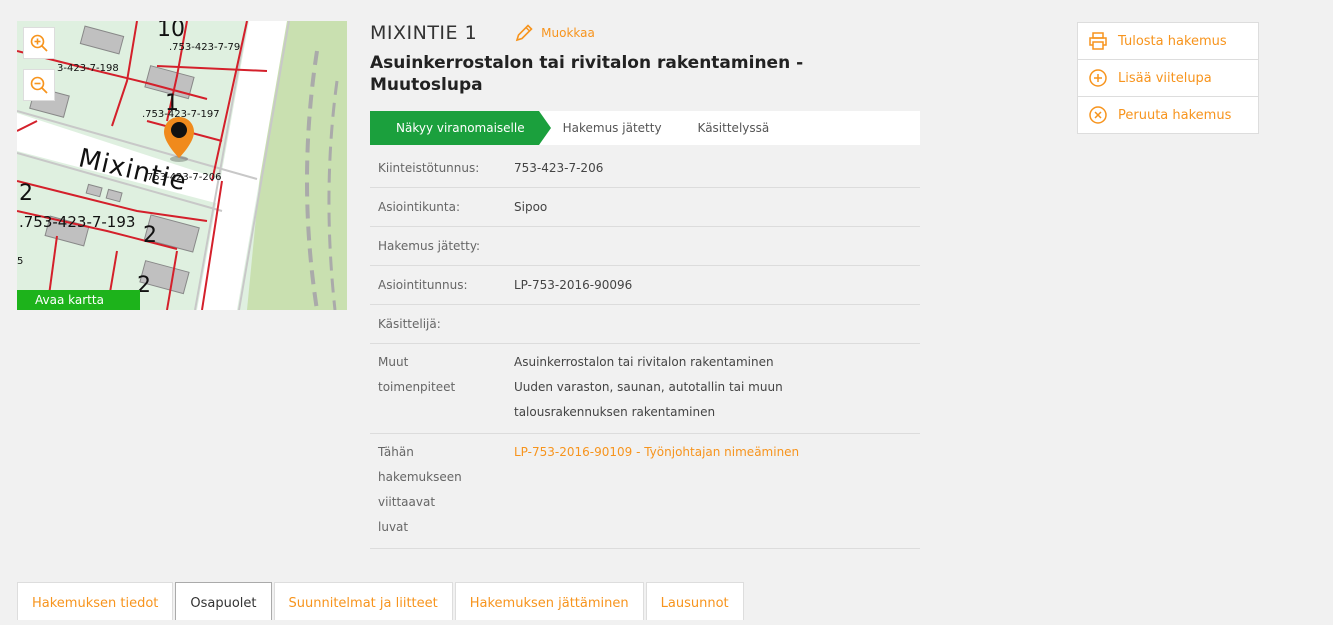 The width and height of the screenshot is (1333, 625). What do you see at coordinates (88, 68) in the screenshot?
I see `map-parcel-label: 3-423-7-198` at bounding box center [88, 68].